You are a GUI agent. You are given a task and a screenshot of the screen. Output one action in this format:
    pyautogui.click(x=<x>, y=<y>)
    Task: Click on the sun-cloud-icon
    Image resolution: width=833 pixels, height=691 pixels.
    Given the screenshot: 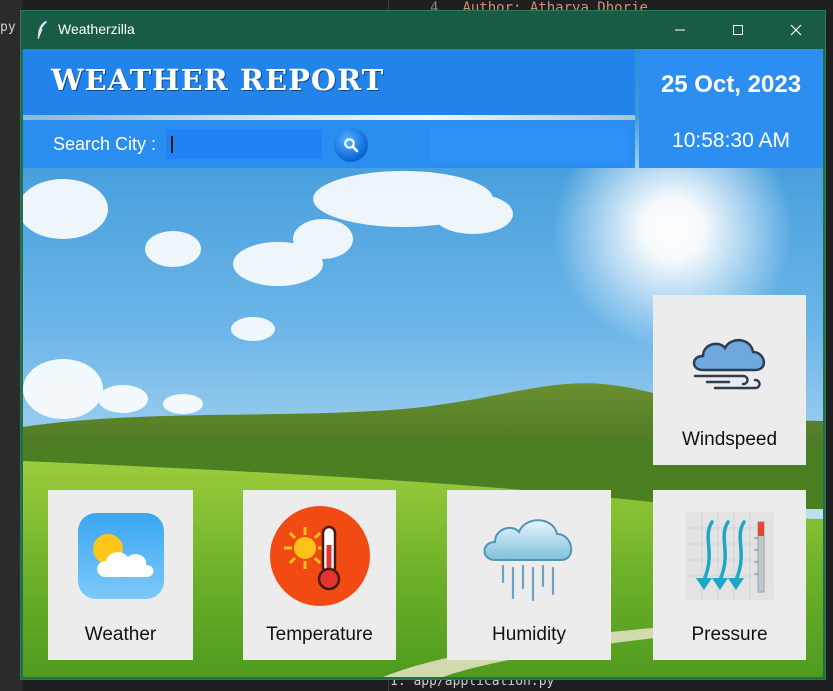 What is the action you would take?
    pyautogui.click(x=120, y=556)
    